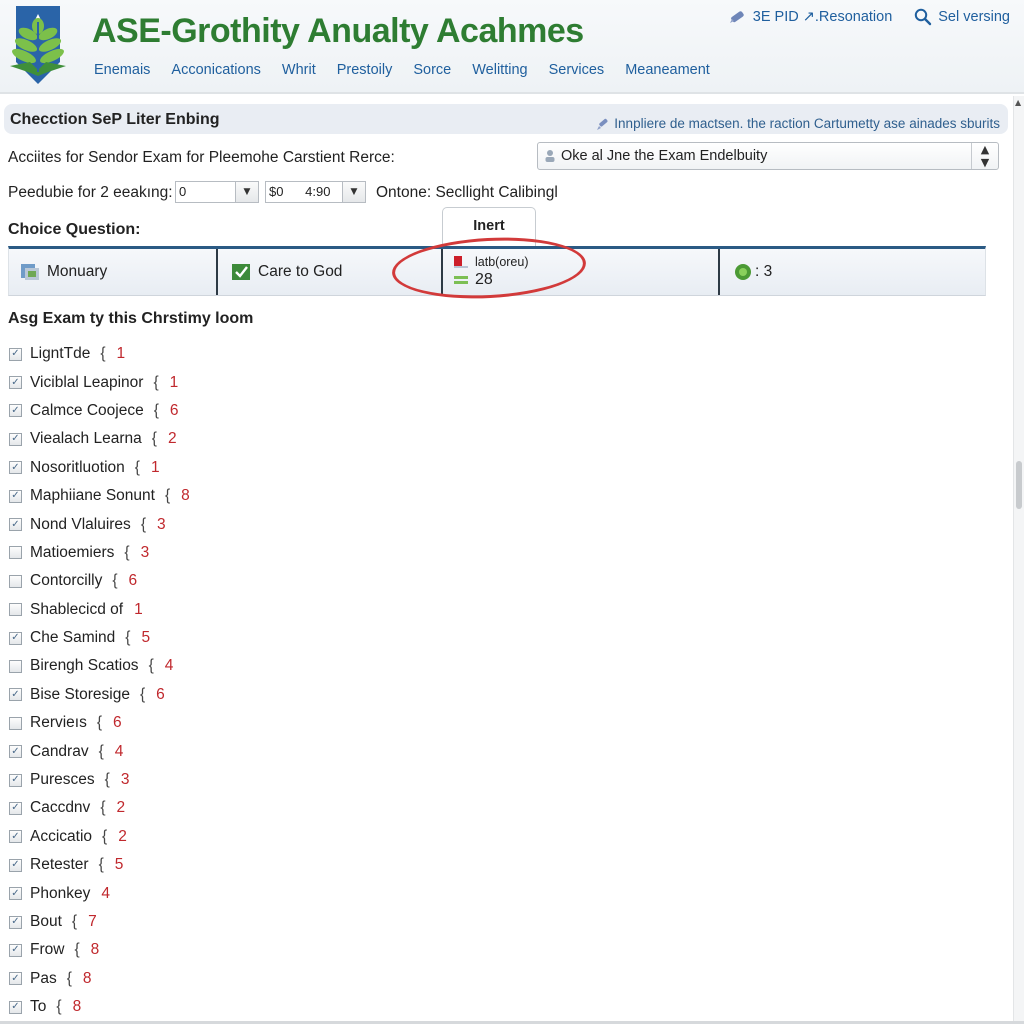  Describe the element at coordinates (38, 45) in the screenshot. I see `tree-shield-logo-icon` at that location.